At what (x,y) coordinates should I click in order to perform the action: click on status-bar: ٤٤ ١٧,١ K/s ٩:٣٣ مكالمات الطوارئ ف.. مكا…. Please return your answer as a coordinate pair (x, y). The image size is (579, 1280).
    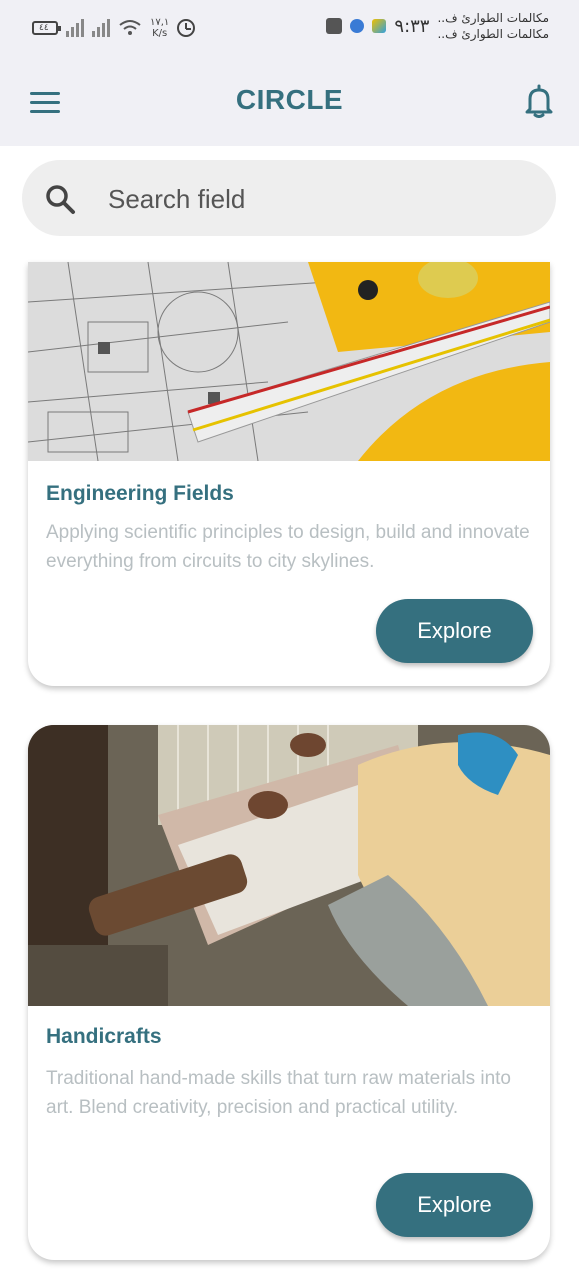
    Looking at the image, I should click on (289, 30).